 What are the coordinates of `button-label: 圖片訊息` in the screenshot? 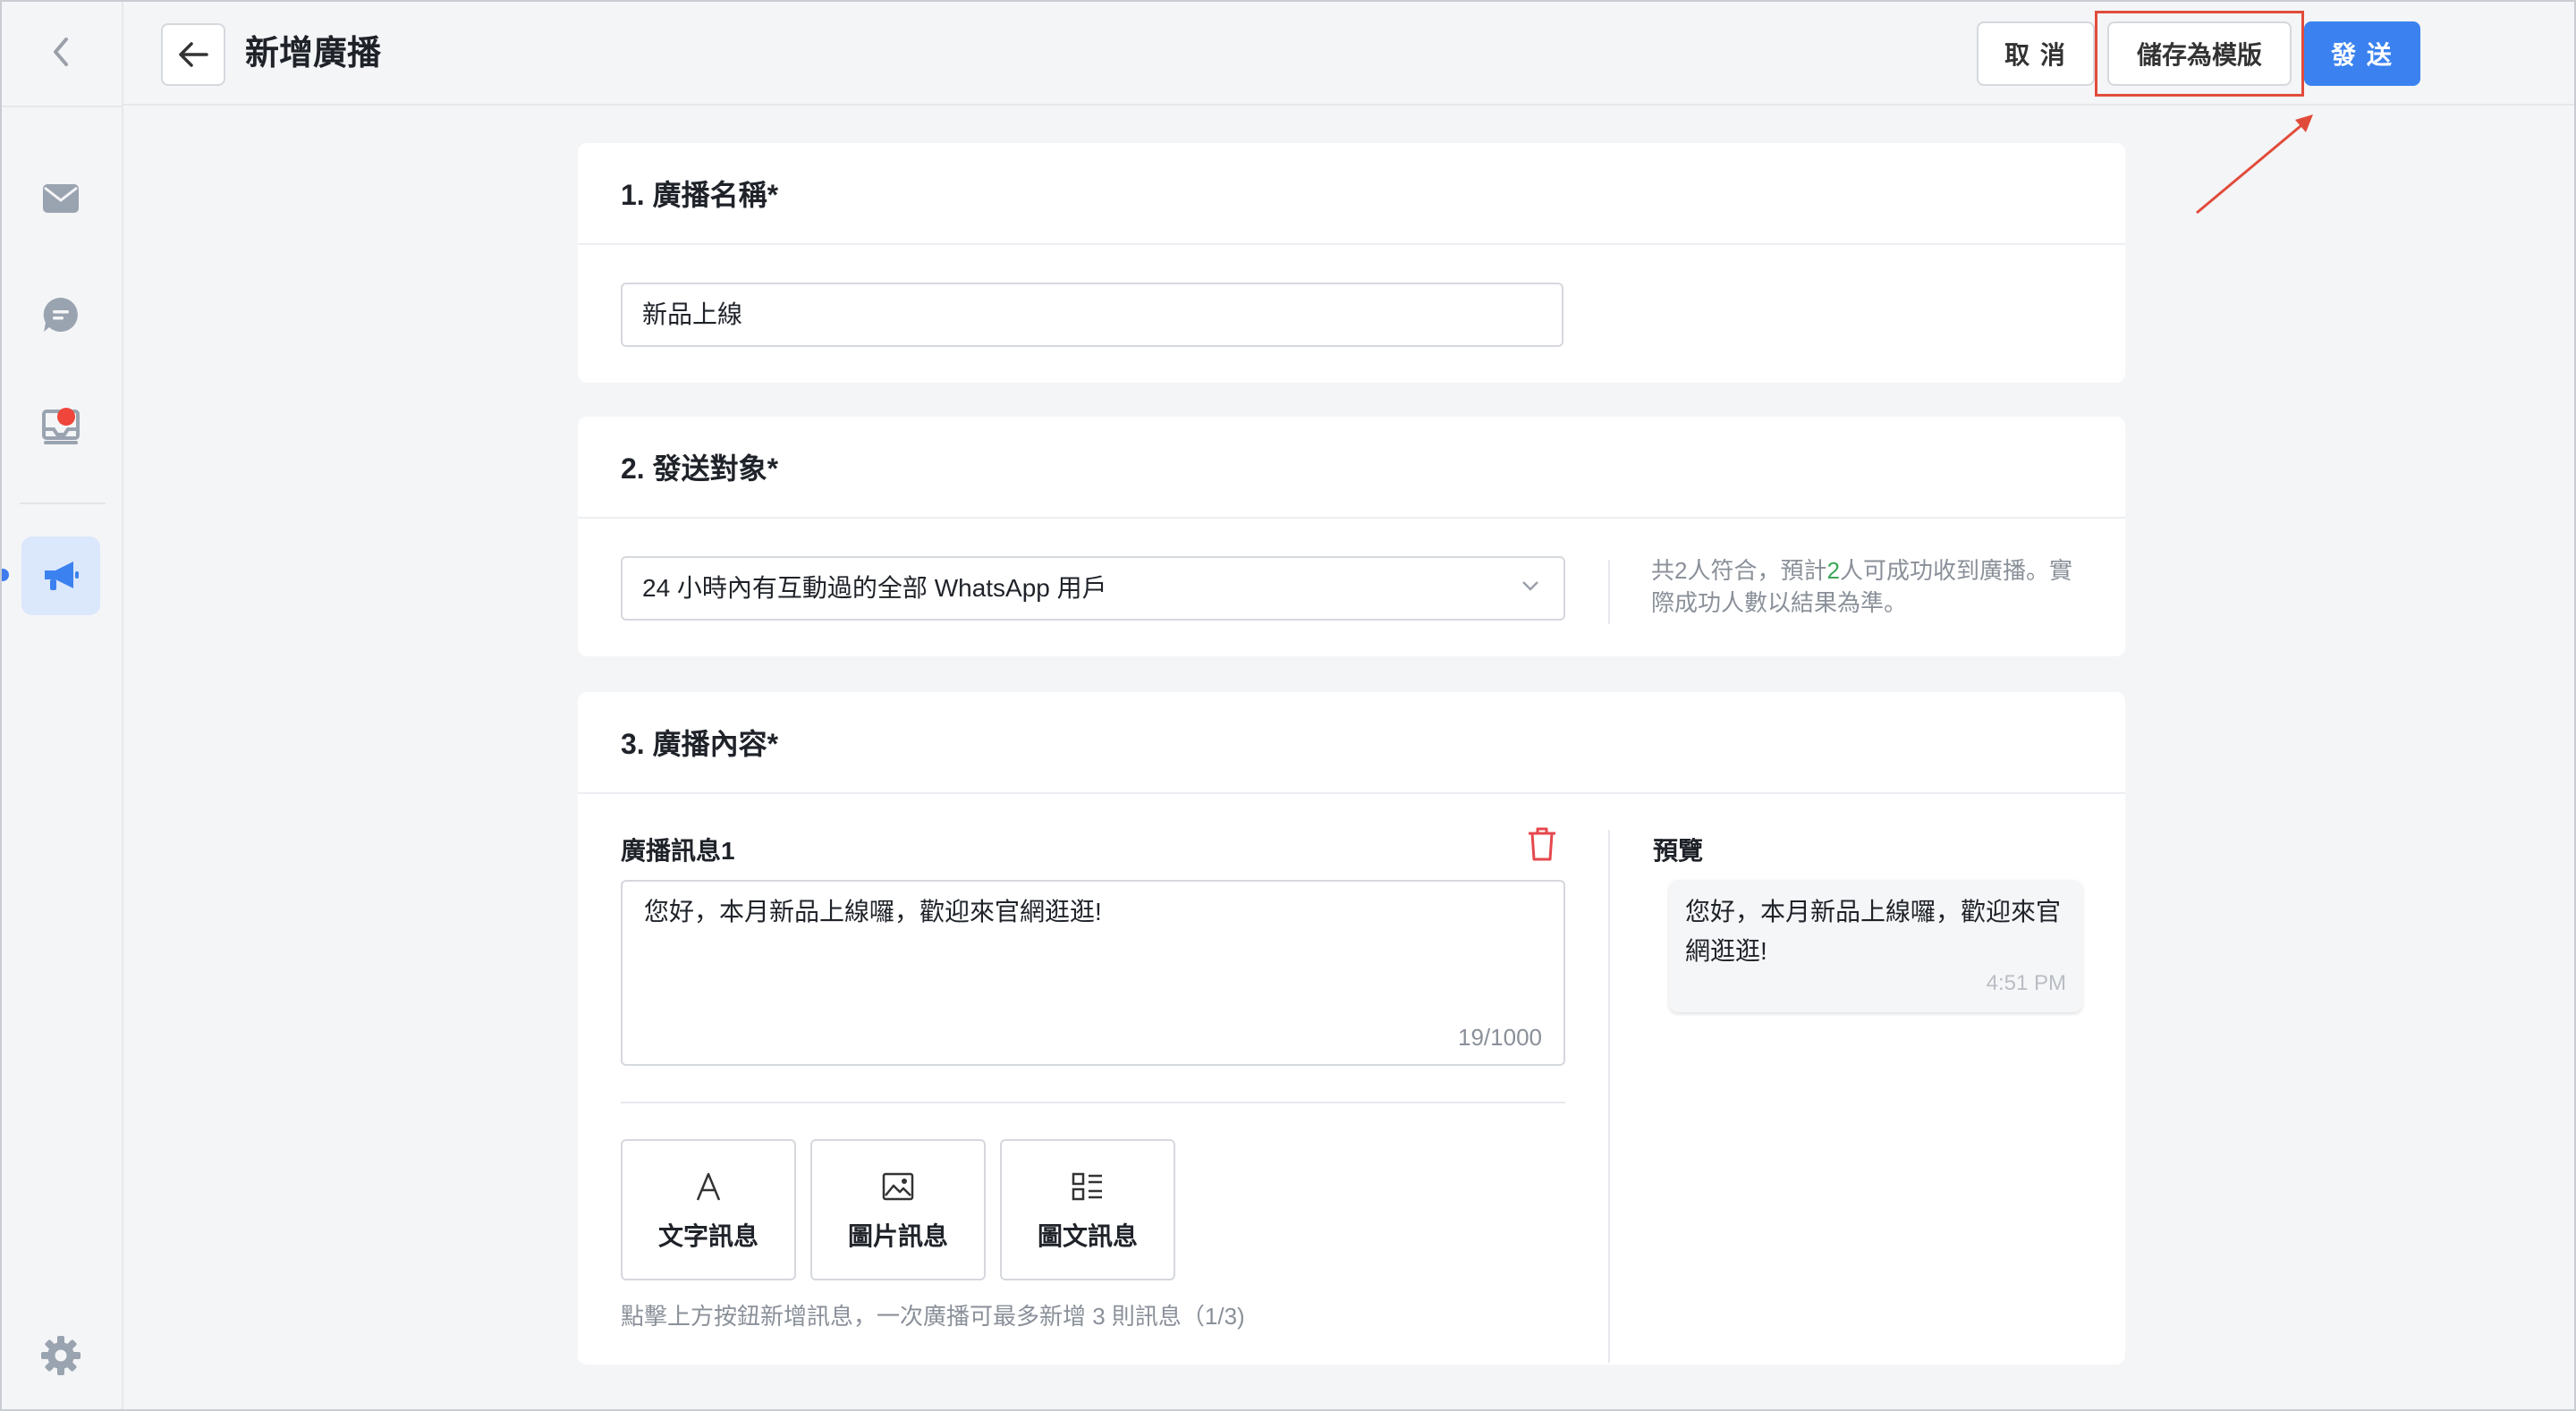 It's located at (897, 1236).